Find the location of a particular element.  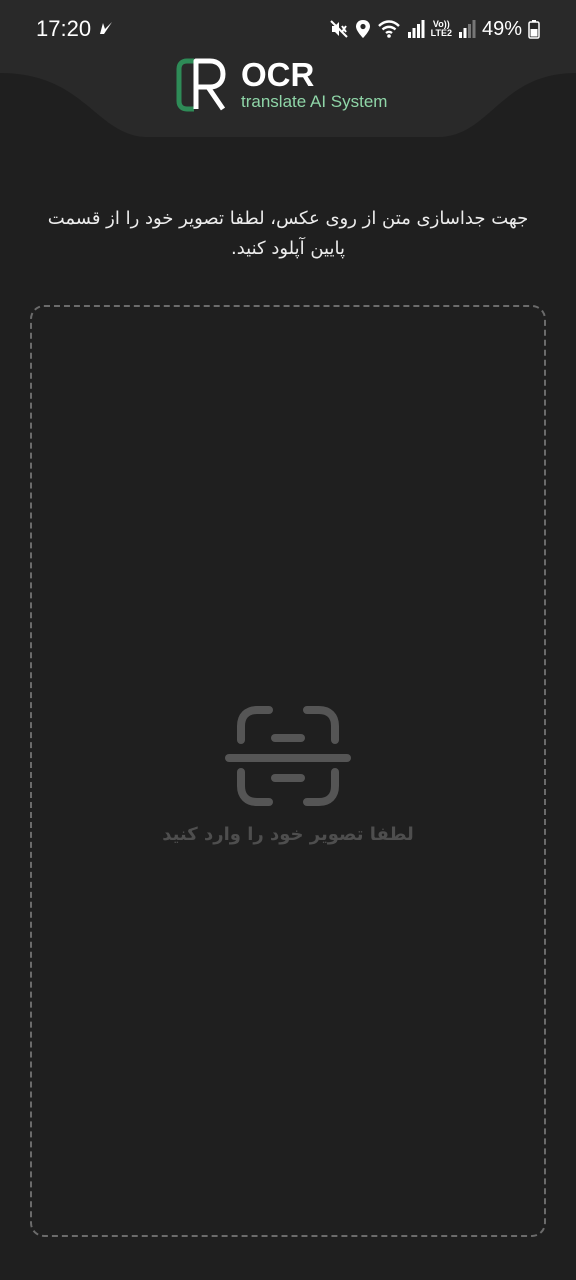

battery-icon is located at coordinates (534, 29).